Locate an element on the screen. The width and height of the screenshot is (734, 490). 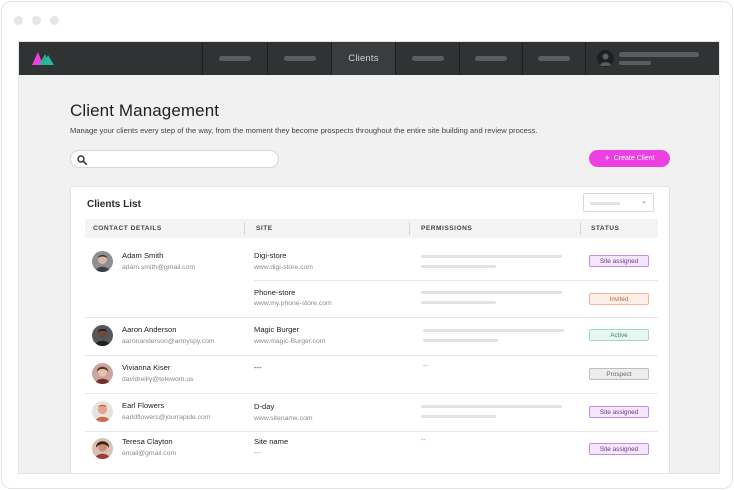
filter-dropdown: ⌄ is located at coordinates (618, 202).